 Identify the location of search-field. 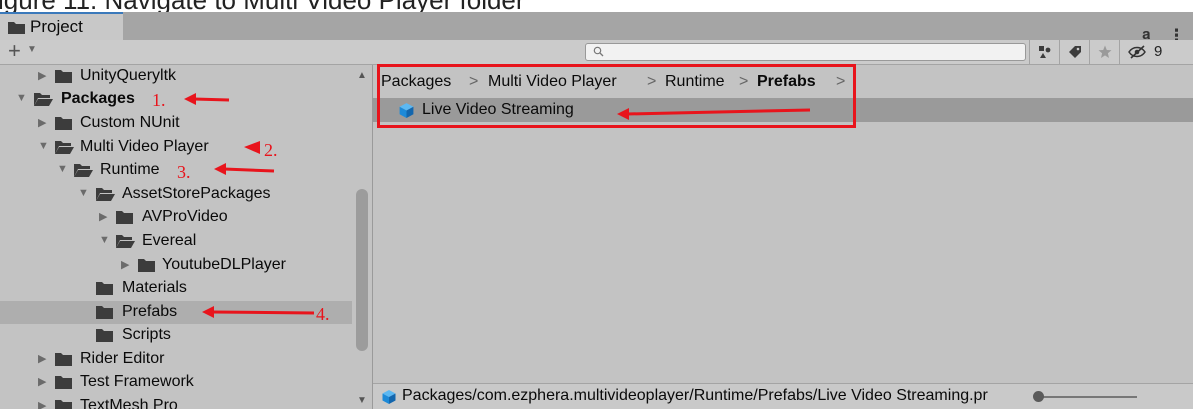
(805, 52).